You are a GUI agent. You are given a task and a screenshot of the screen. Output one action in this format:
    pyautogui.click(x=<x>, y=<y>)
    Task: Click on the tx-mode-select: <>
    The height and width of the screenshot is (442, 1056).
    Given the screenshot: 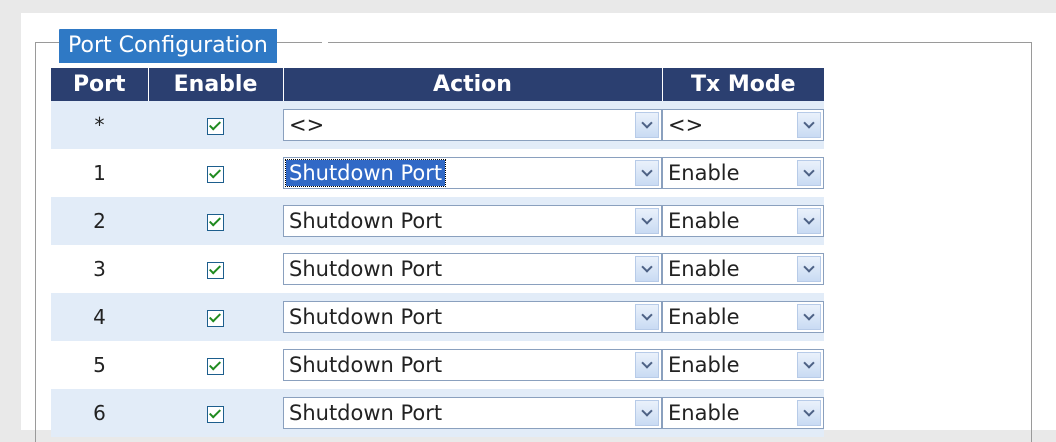 What is the action you would take?
    pyautogui.click(x=743, y=125)
    